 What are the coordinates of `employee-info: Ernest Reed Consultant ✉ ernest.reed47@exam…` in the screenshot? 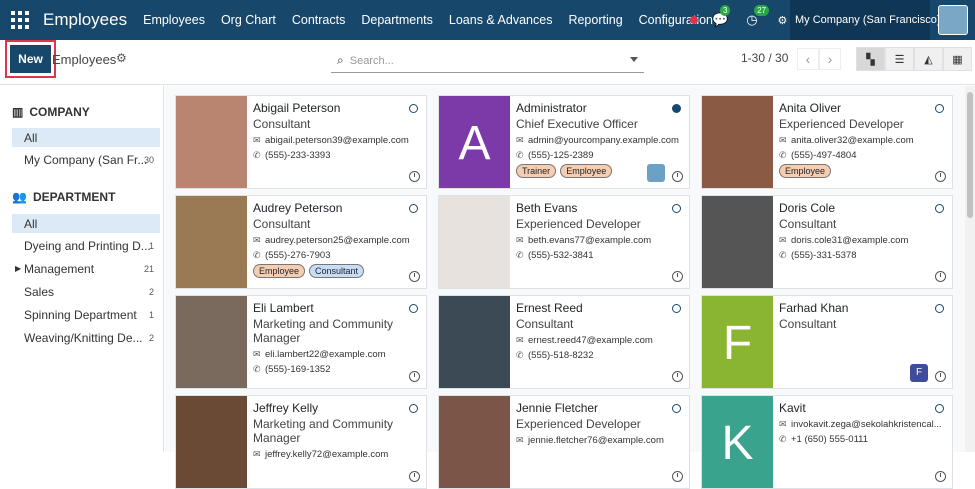 It's located at (601, 331).